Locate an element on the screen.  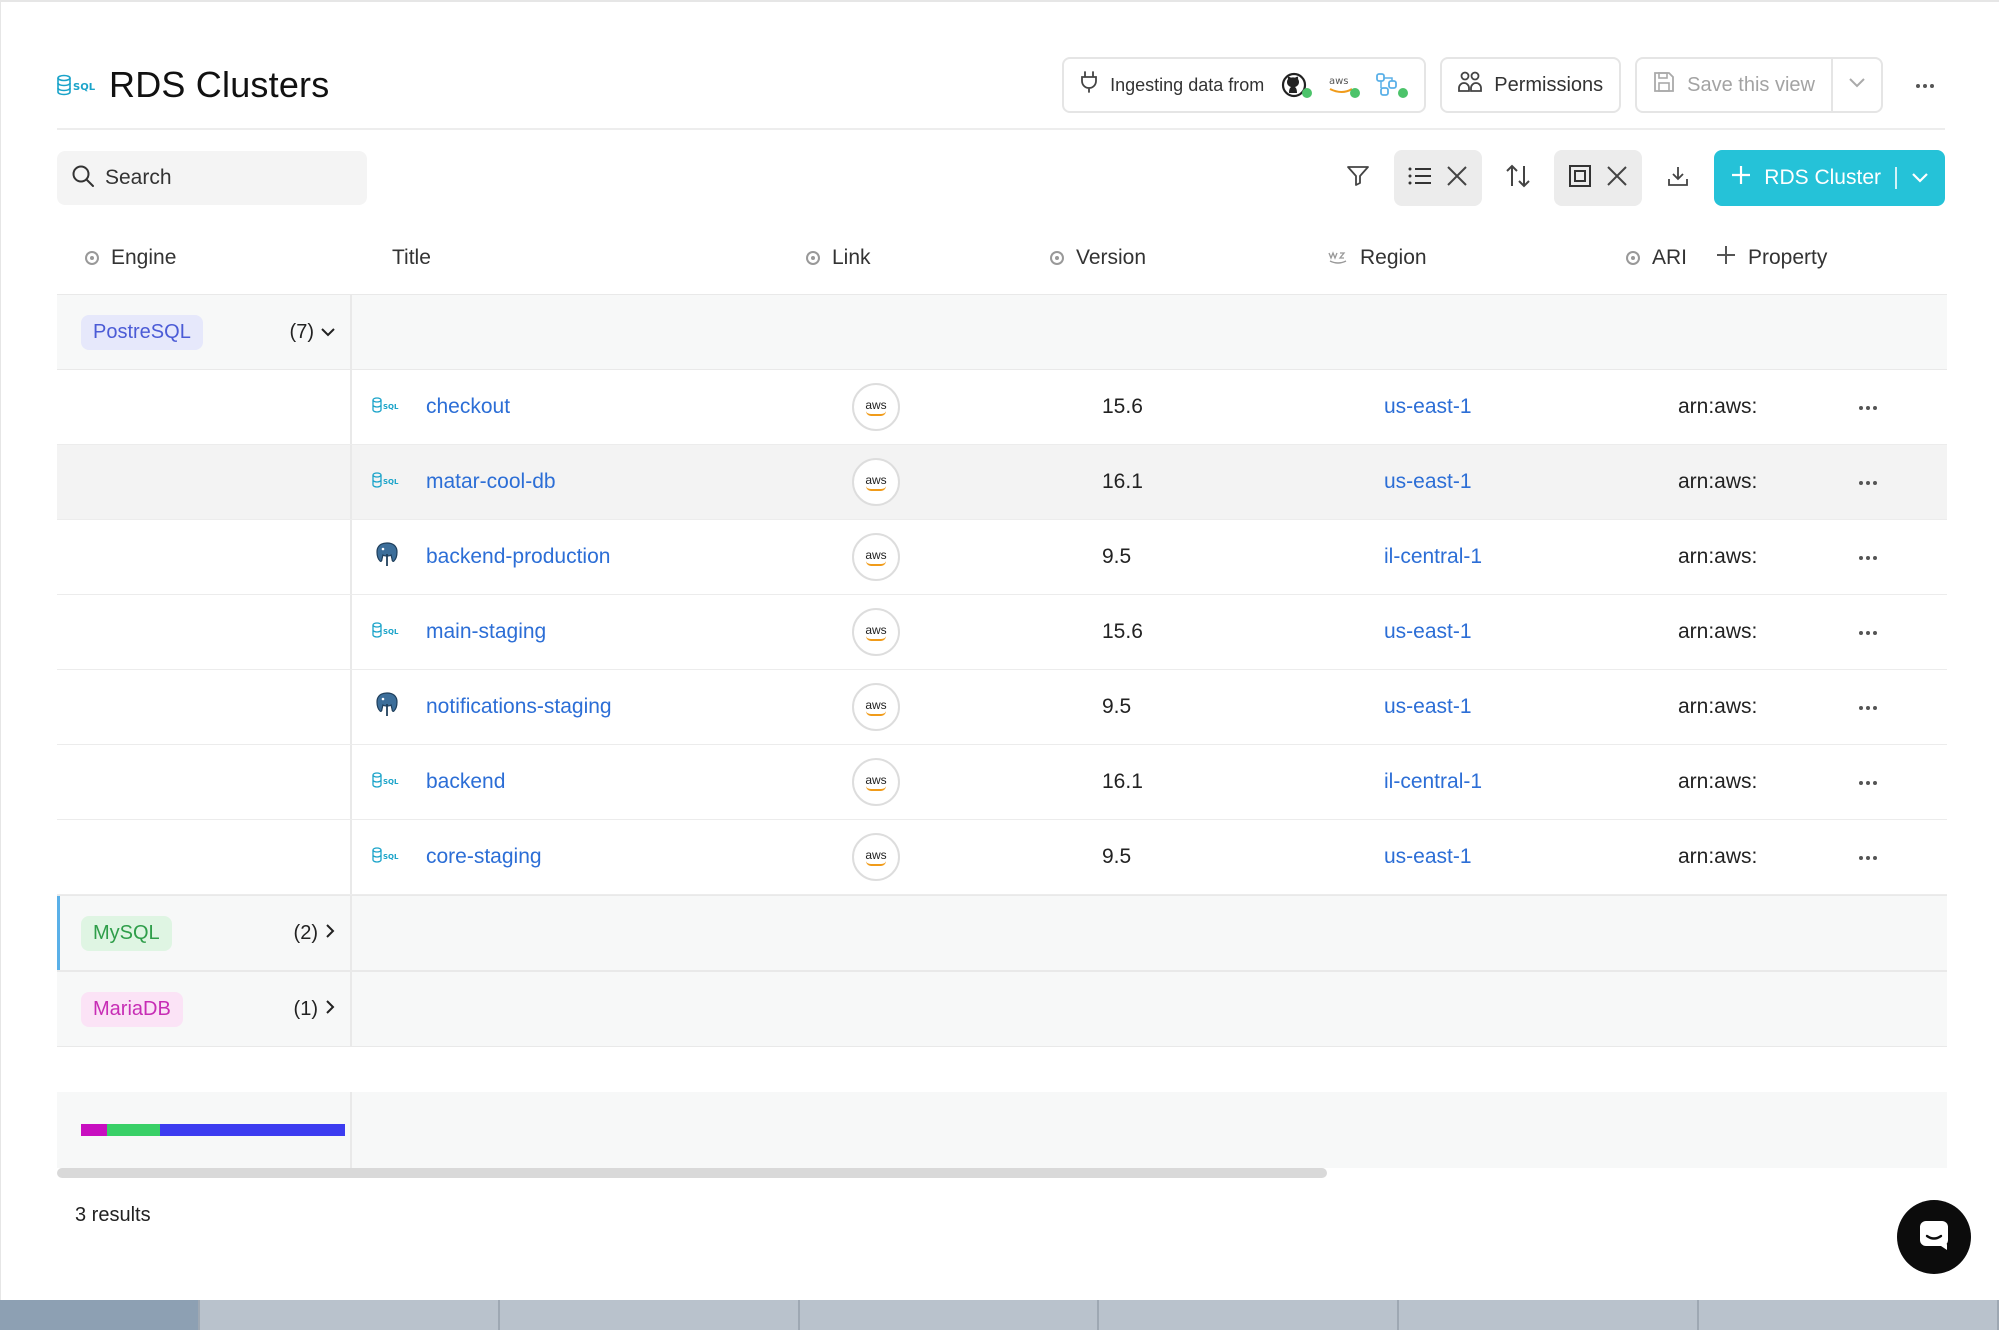
more-options-button is located at coordinates (1925, 85).